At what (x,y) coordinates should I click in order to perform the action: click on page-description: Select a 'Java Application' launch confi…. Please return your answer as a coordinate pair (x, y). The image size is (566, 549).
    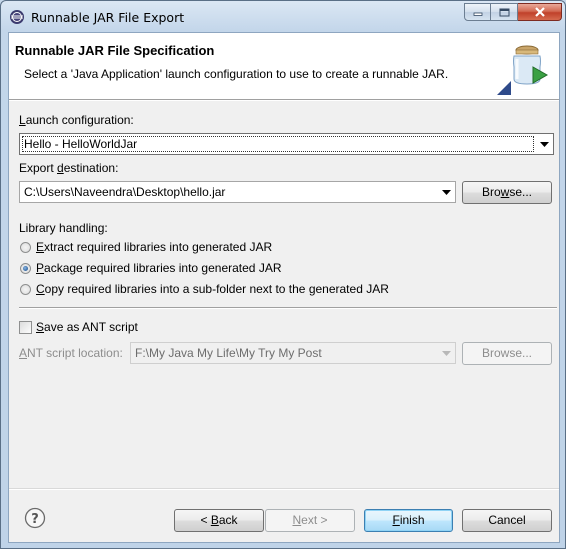
    Looking at the image, I should click on (236, 74).